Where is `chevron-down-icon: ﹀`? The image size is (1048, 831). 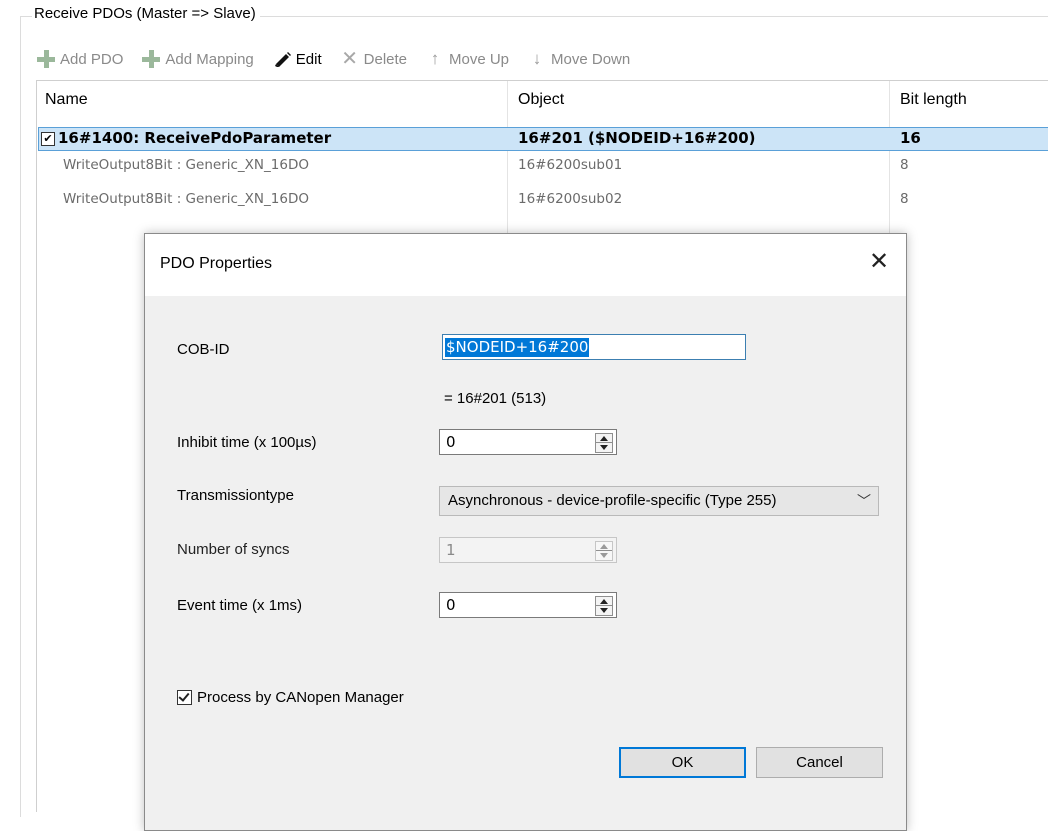 chevron-down-icon: ﹀ is located at coordinates (864, 501).